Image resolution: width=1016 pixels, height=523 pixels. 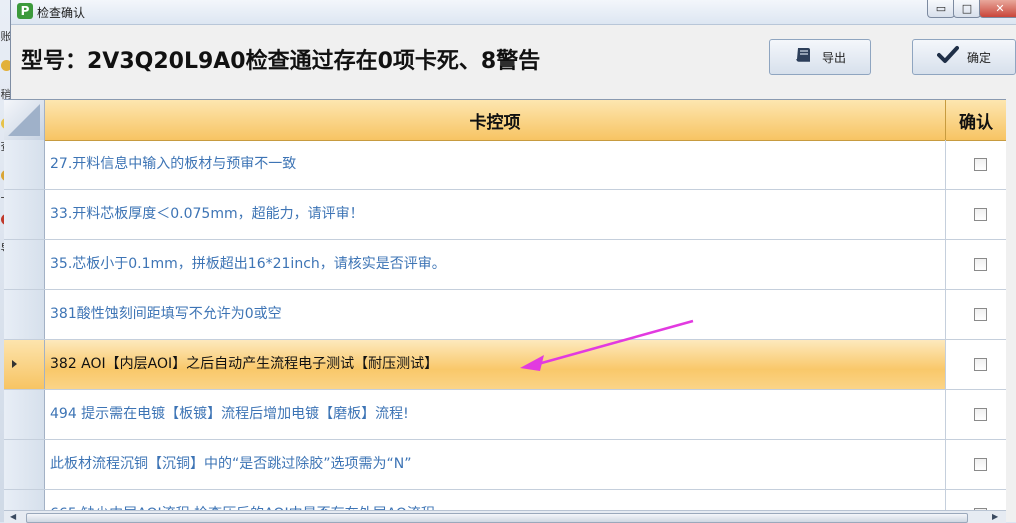 What do you see at coordinates (964, 57) in the screenshot?
I see `ok-button: 确定` at bounding box center [964, 57].